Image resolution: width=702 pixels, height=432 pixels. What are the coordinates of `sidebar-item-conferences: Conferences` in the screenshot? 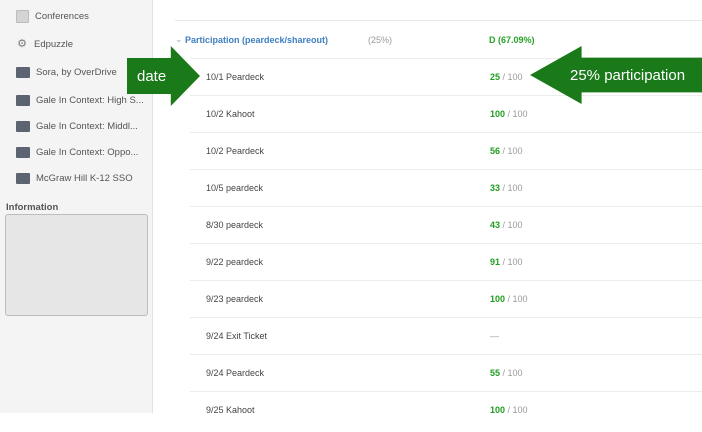 It's located at (84, 16).